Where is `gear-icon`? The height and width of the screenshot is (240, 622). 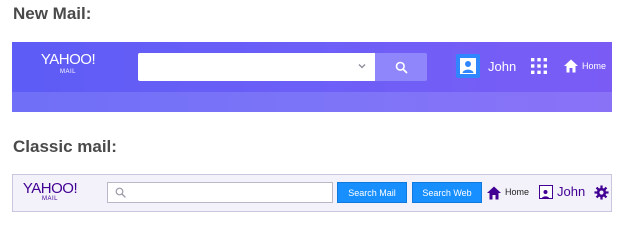 gear-icon is located at coordinates (601, 192).